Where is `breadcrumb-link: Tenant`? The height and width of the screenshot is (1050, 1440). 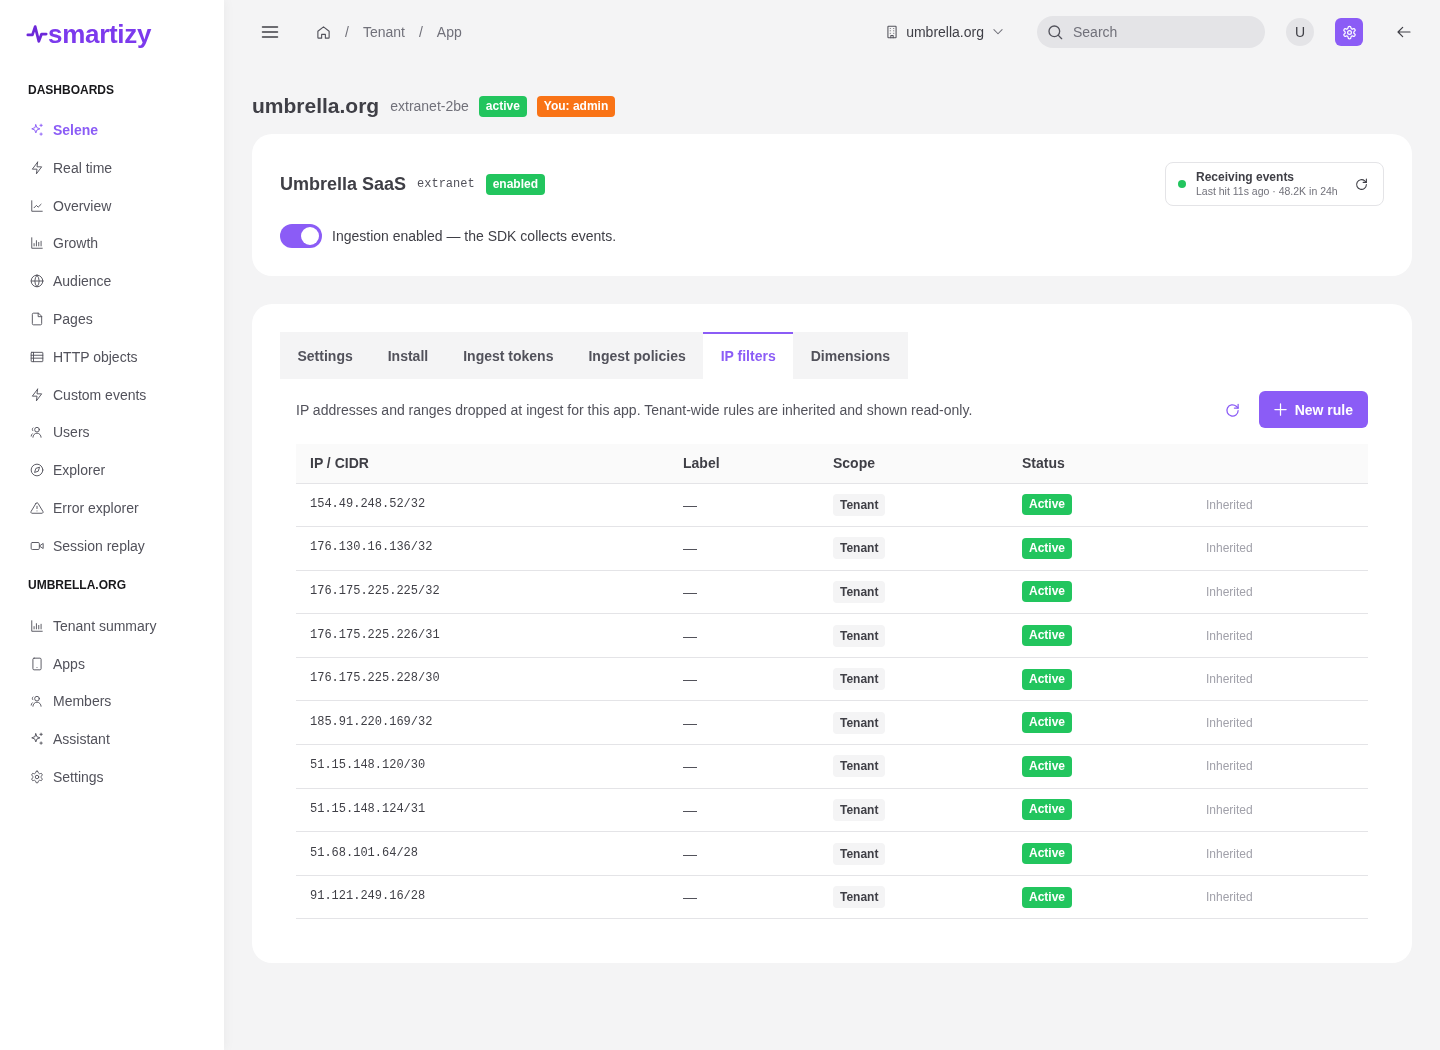 breadcrumb-link: Tenant is located at coordinates (383, 32).